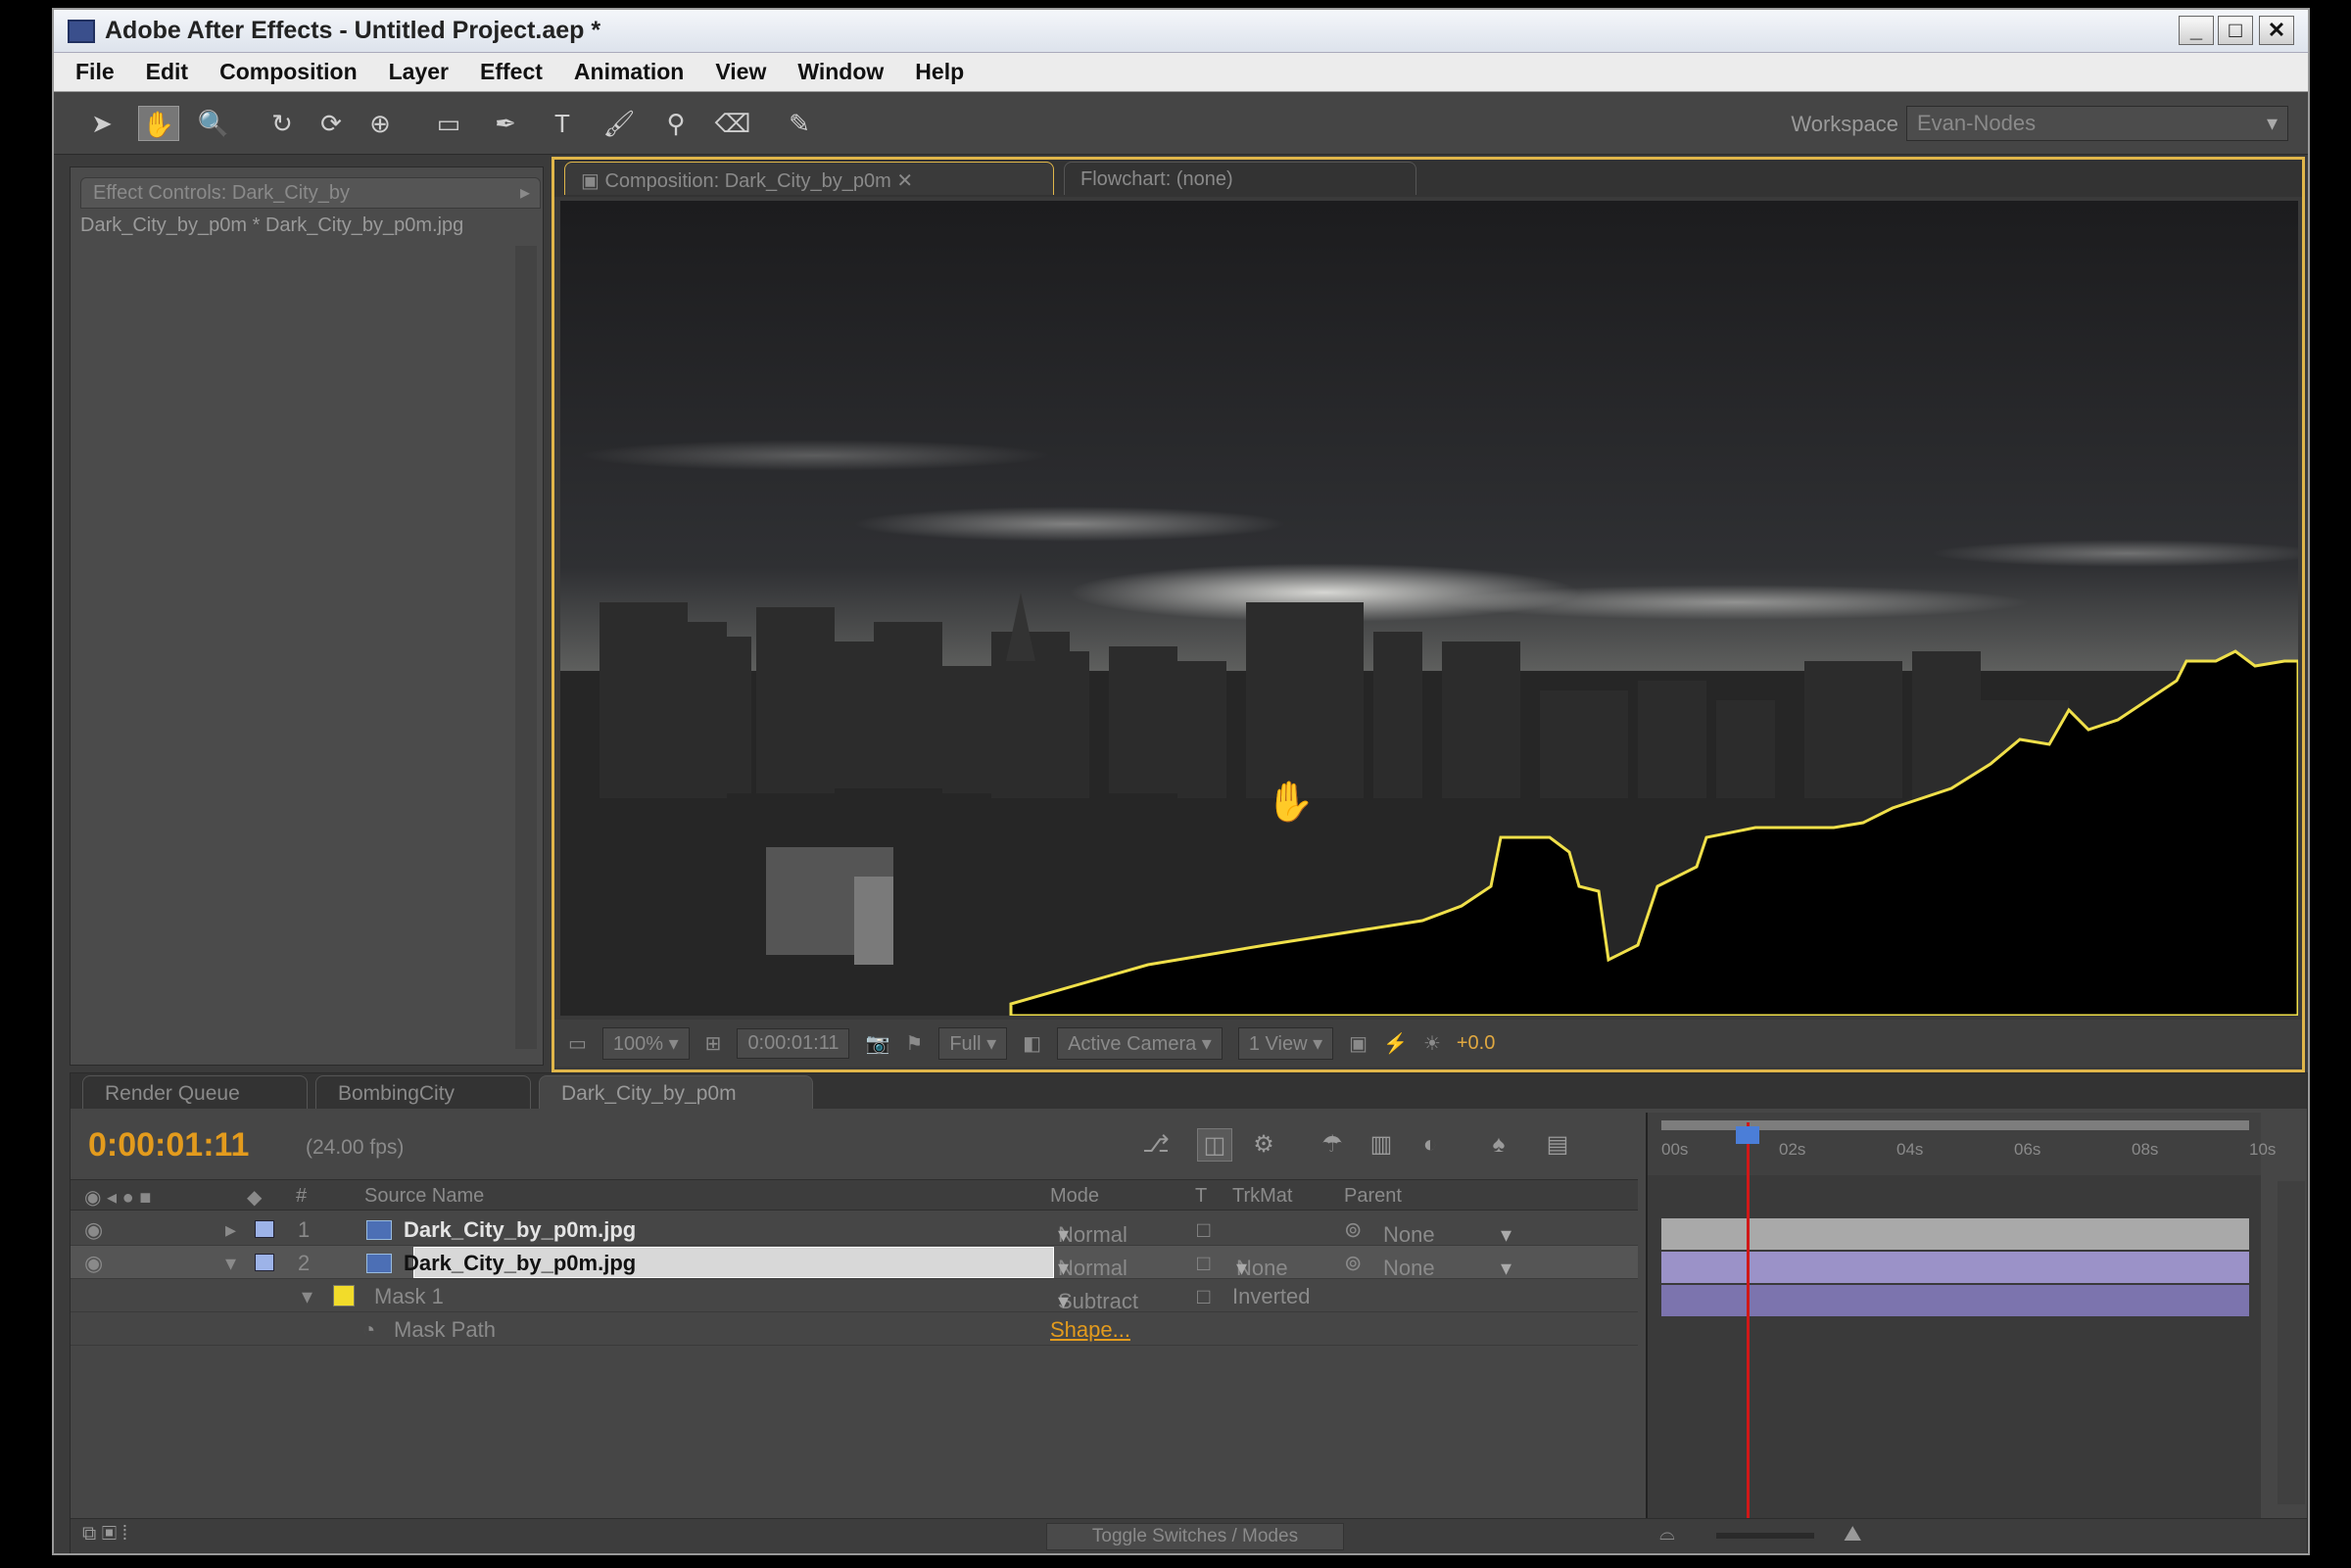 This screenshot has width=2351, height=1568. I want to click on live-update-icon: ◫, so click(1215, 1145).